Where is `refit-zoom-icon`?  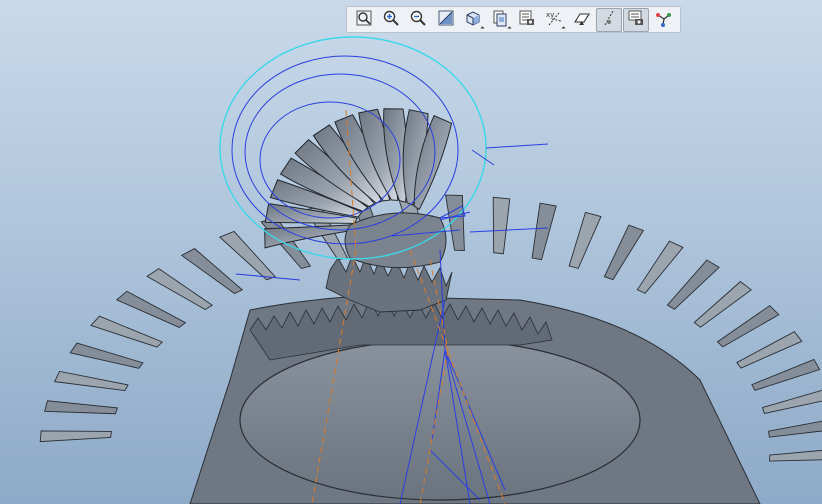 refit-zoom-icon is located at coordinates (364, 20).